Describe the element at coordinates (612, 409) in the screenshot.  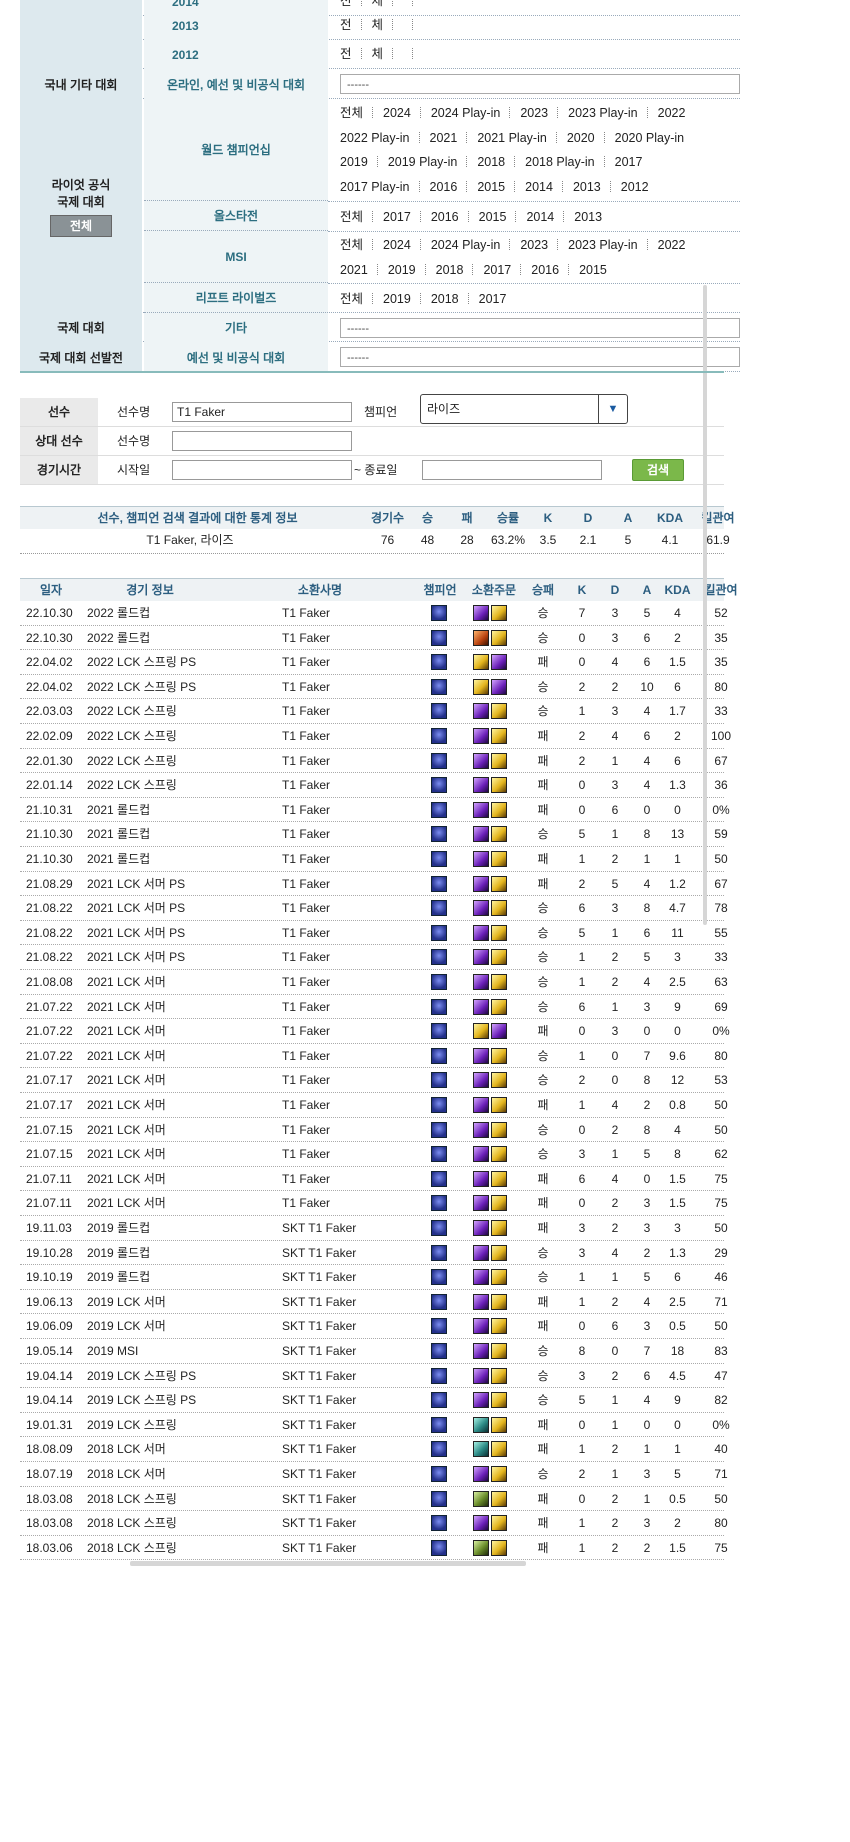
I see `chevron-down-icon: ▼` at that location.